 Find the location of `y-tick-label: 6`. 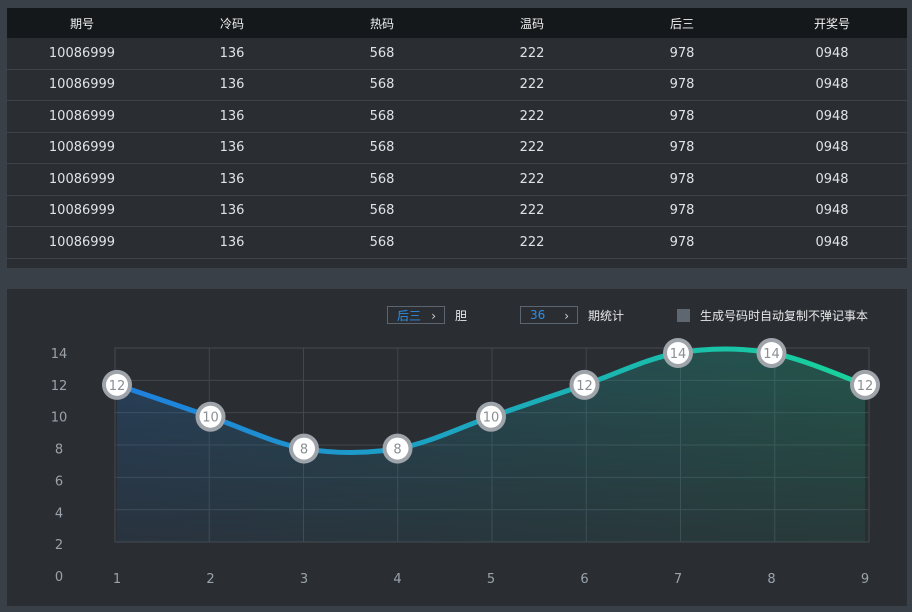

y-tick-label: 6 is located at coordinates (59, 481).